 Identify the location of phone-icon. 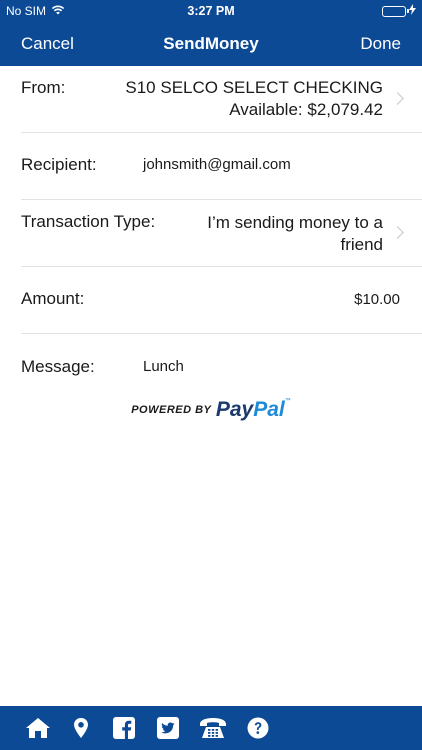
(213, 728).